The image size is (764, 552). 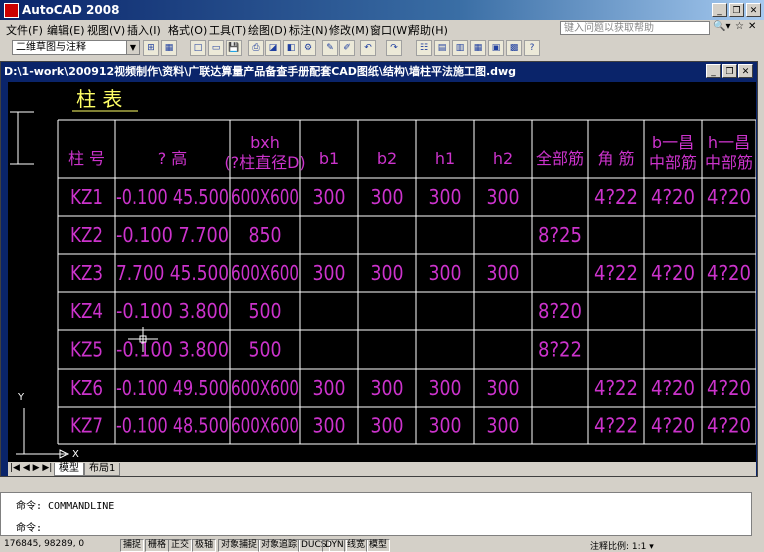 What do you see at coordinates (86, 350) in the screenshot?
I see `table-cell: KZ5` at bounding box center [86, 350].